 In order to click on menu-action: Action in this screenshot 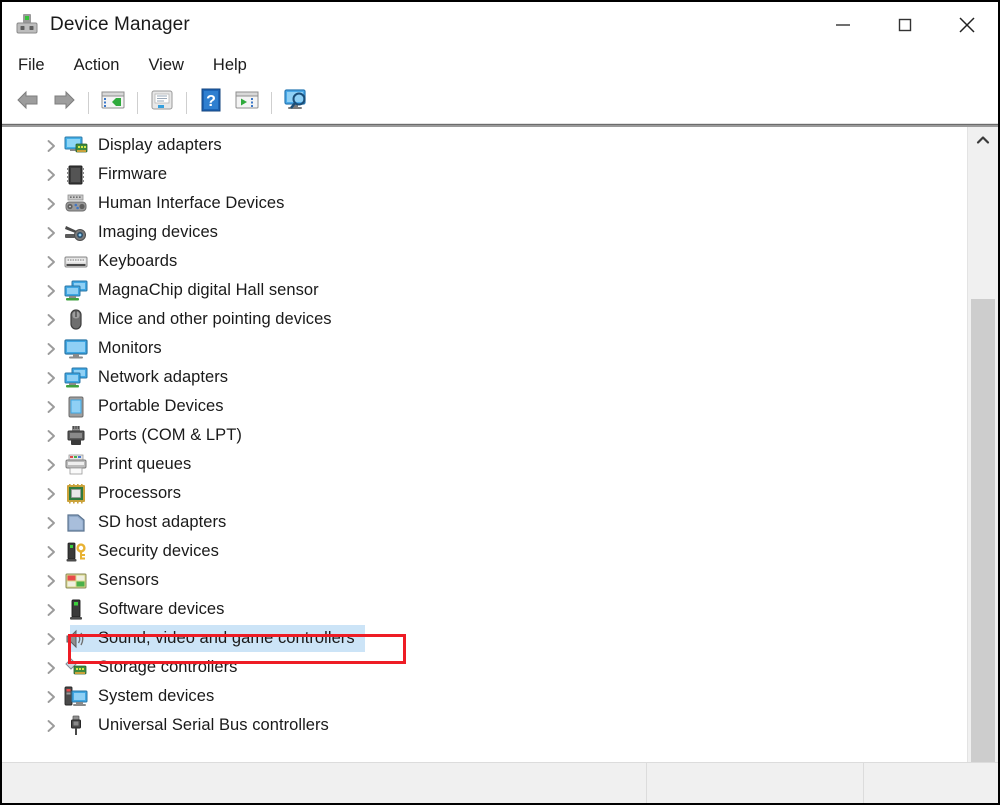, I will do `click(103, 65)`.